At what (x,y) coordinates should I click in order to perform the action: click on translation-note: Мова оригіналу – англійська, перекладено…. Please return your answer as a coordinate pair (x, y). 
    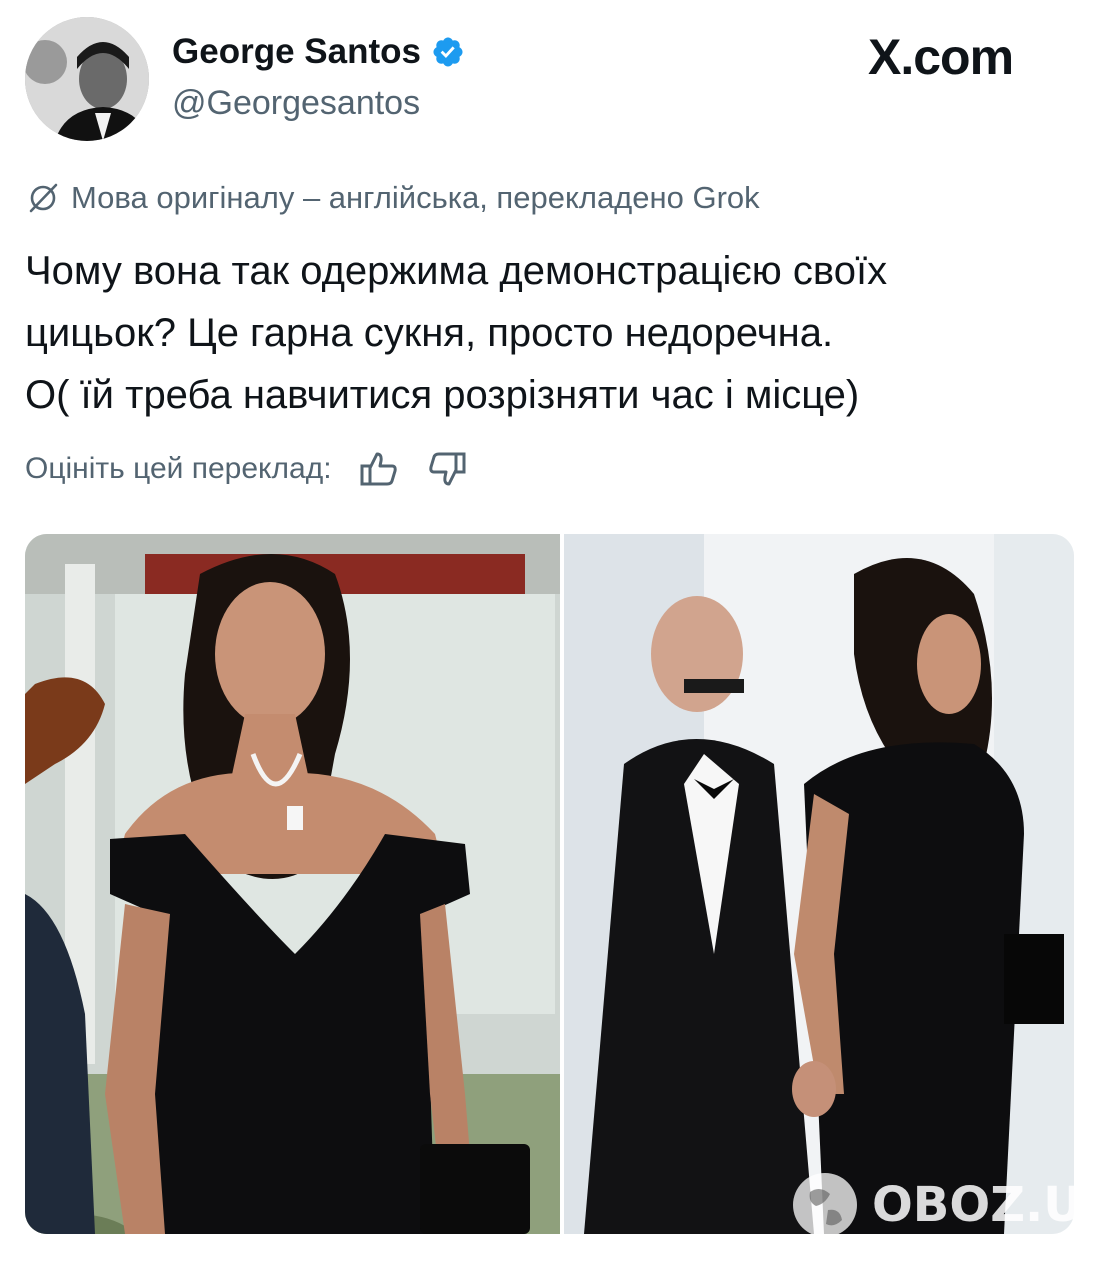
    Looking at the image, I should click on (392, 198).